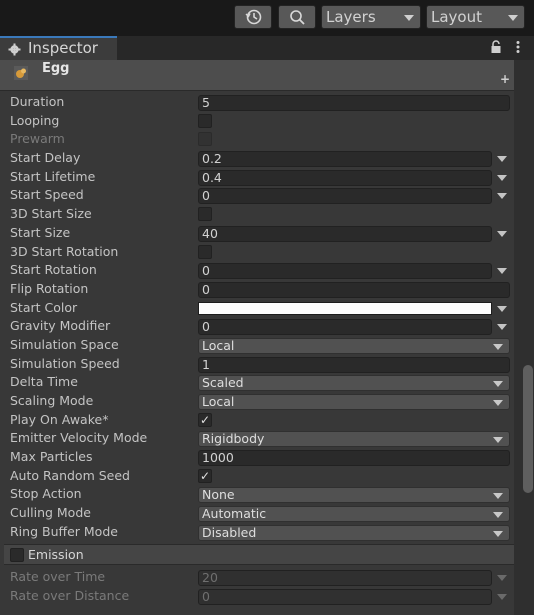 The image size is (534, 615). Describe the element at coordinates (354, 289) in the screenshot. I see `flip-rotation-field: 0` at that location.